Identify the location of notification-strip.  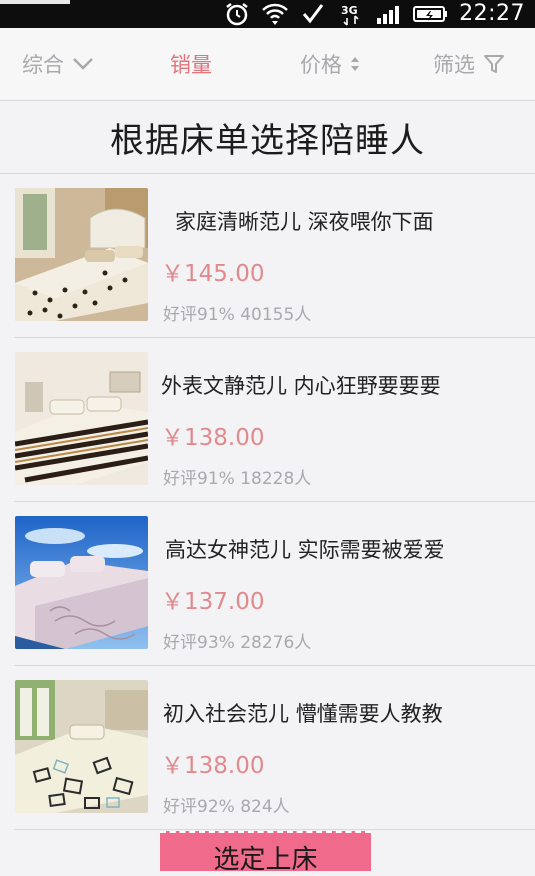
(35, 2).